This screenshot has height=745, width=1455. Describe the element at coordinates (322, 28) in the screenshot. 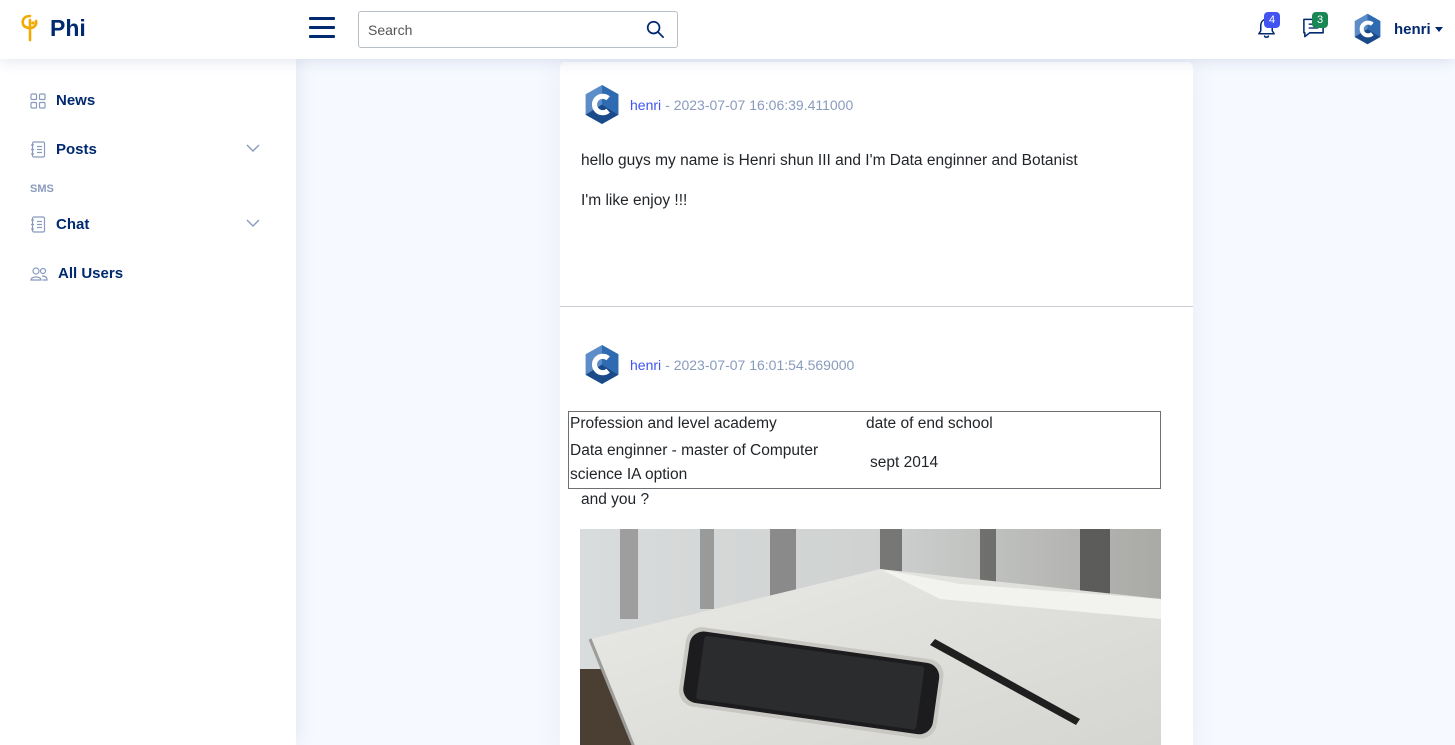

I see `toggle-sidebar-button` at that location.